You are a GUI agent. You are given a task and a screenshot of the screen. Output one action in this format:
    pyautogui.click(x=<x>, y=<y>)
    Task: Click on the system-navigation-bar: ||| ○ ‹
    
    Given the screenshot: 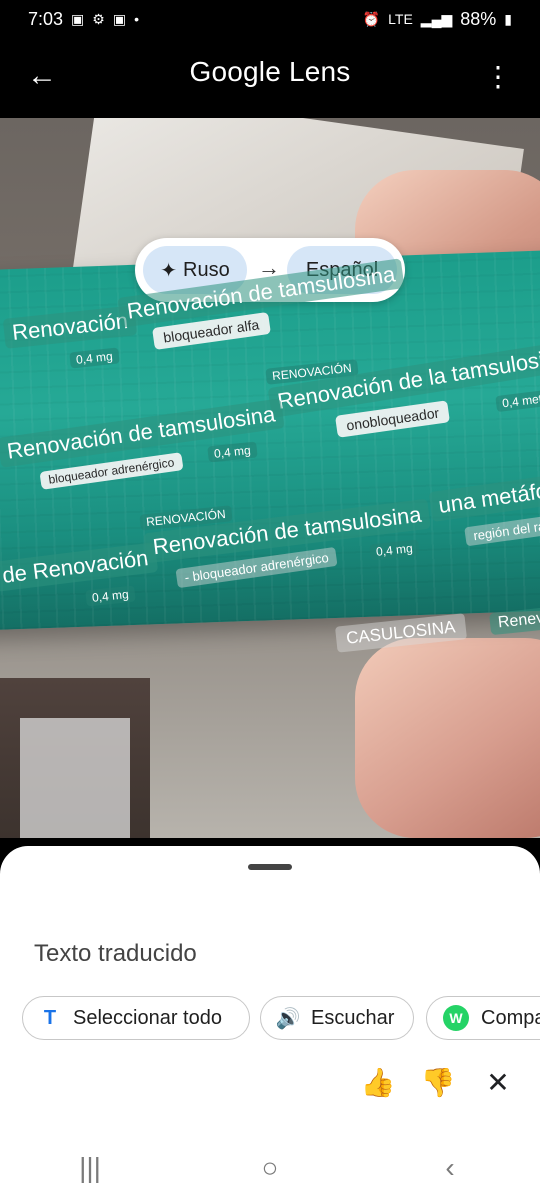 What is the action you would take?
    pyautogui.click(x=270, y=1168)
    